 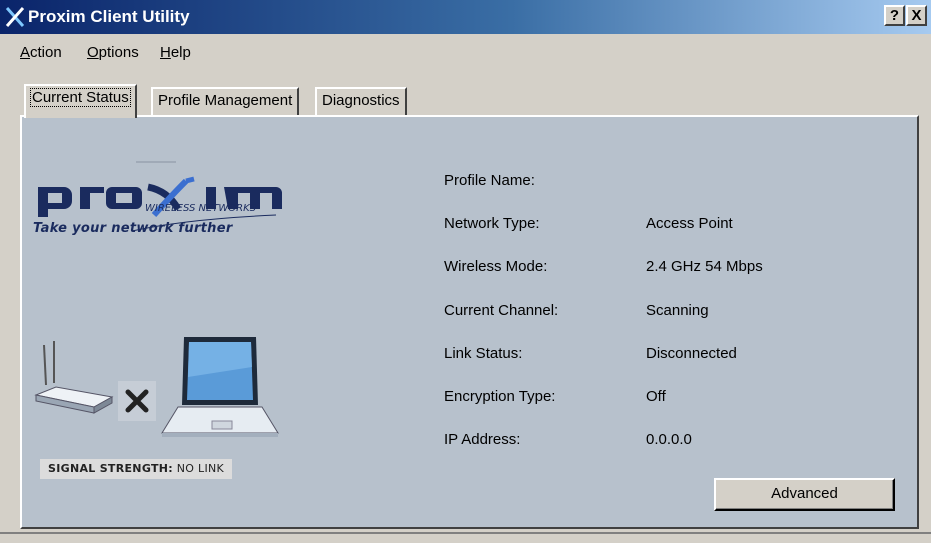 What do you see at coordinates (496, 266) in the screenshot?
I see `wireless-mode-label: Wireless Mode:` at bounding box center [496, 266].